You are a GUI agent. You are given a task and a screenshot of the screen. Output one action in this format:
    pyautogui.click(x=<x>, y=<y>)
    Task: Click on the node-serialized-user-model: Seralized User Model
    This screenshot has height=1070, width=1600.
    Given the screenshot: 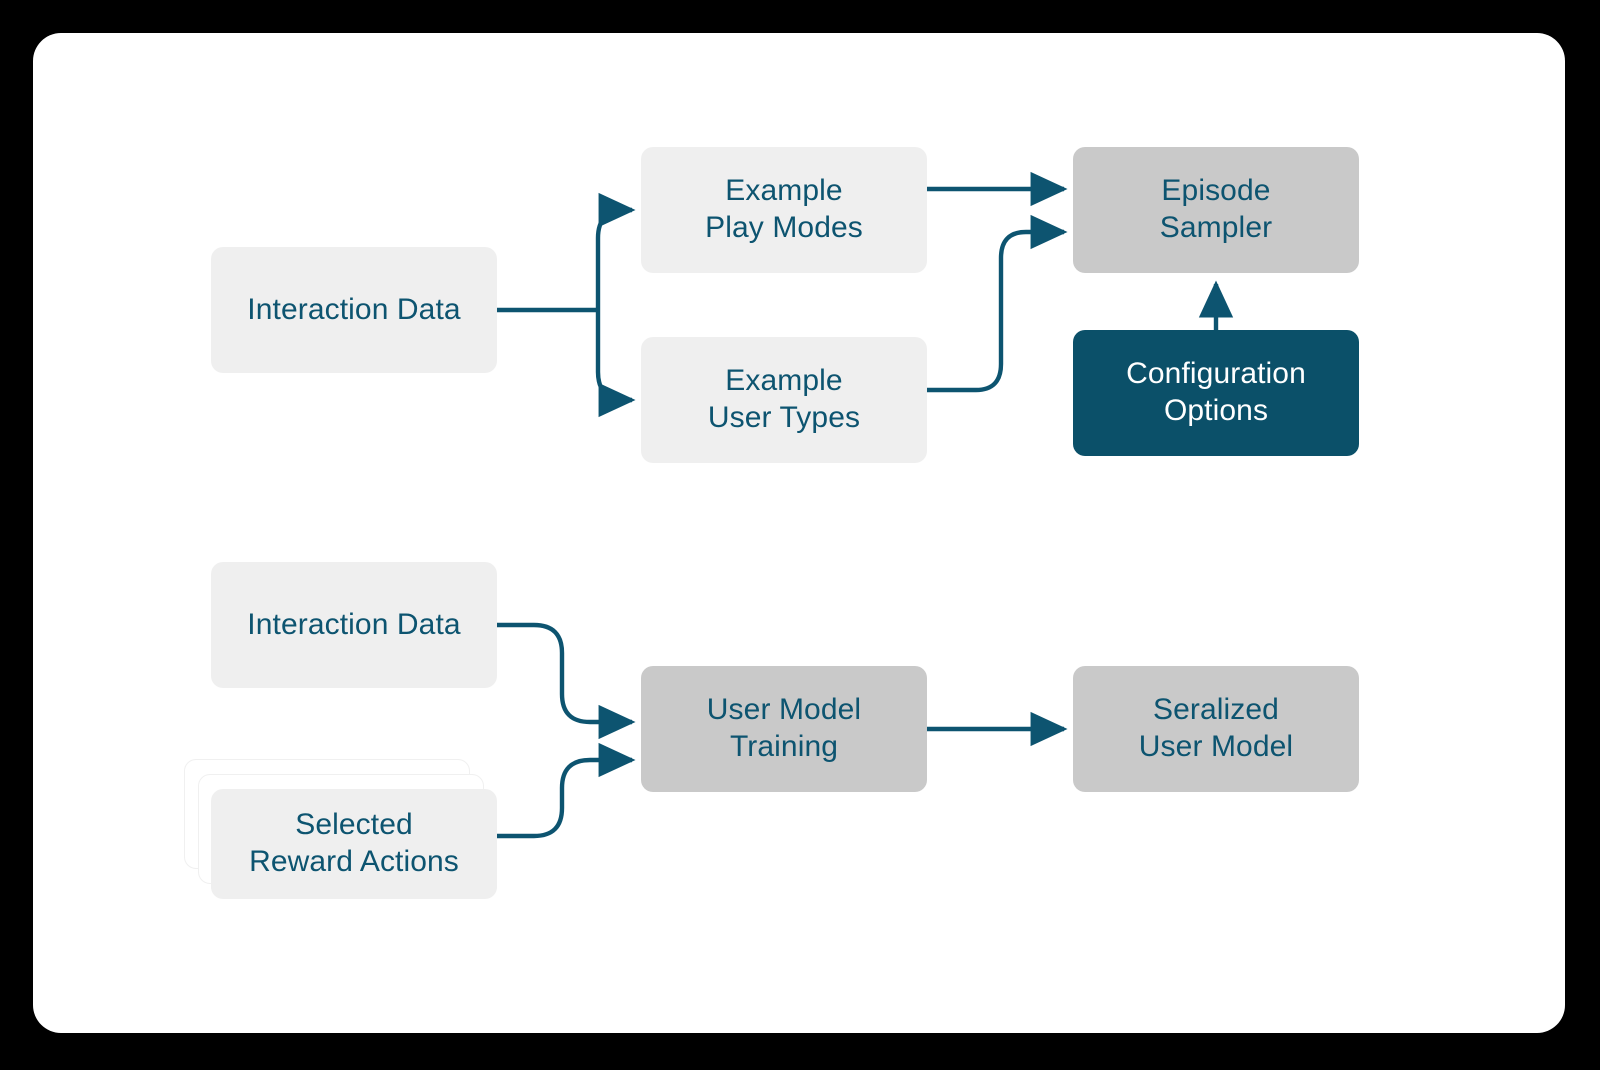 What is the action you would take?
    pyautogui.click(x=1216, y=729)
    